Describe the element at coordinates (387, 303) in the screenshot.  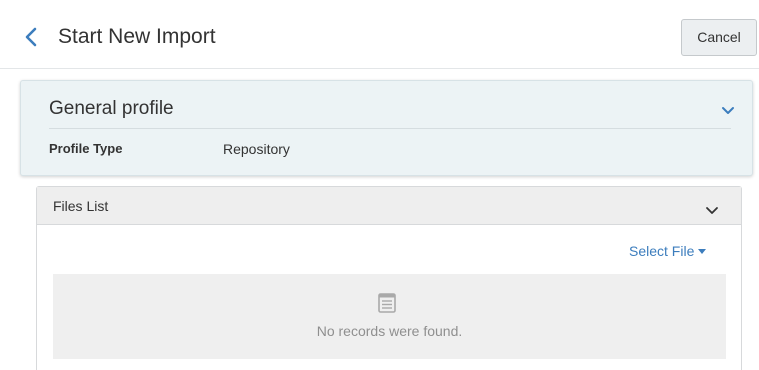
I see `list-icon` at that location.